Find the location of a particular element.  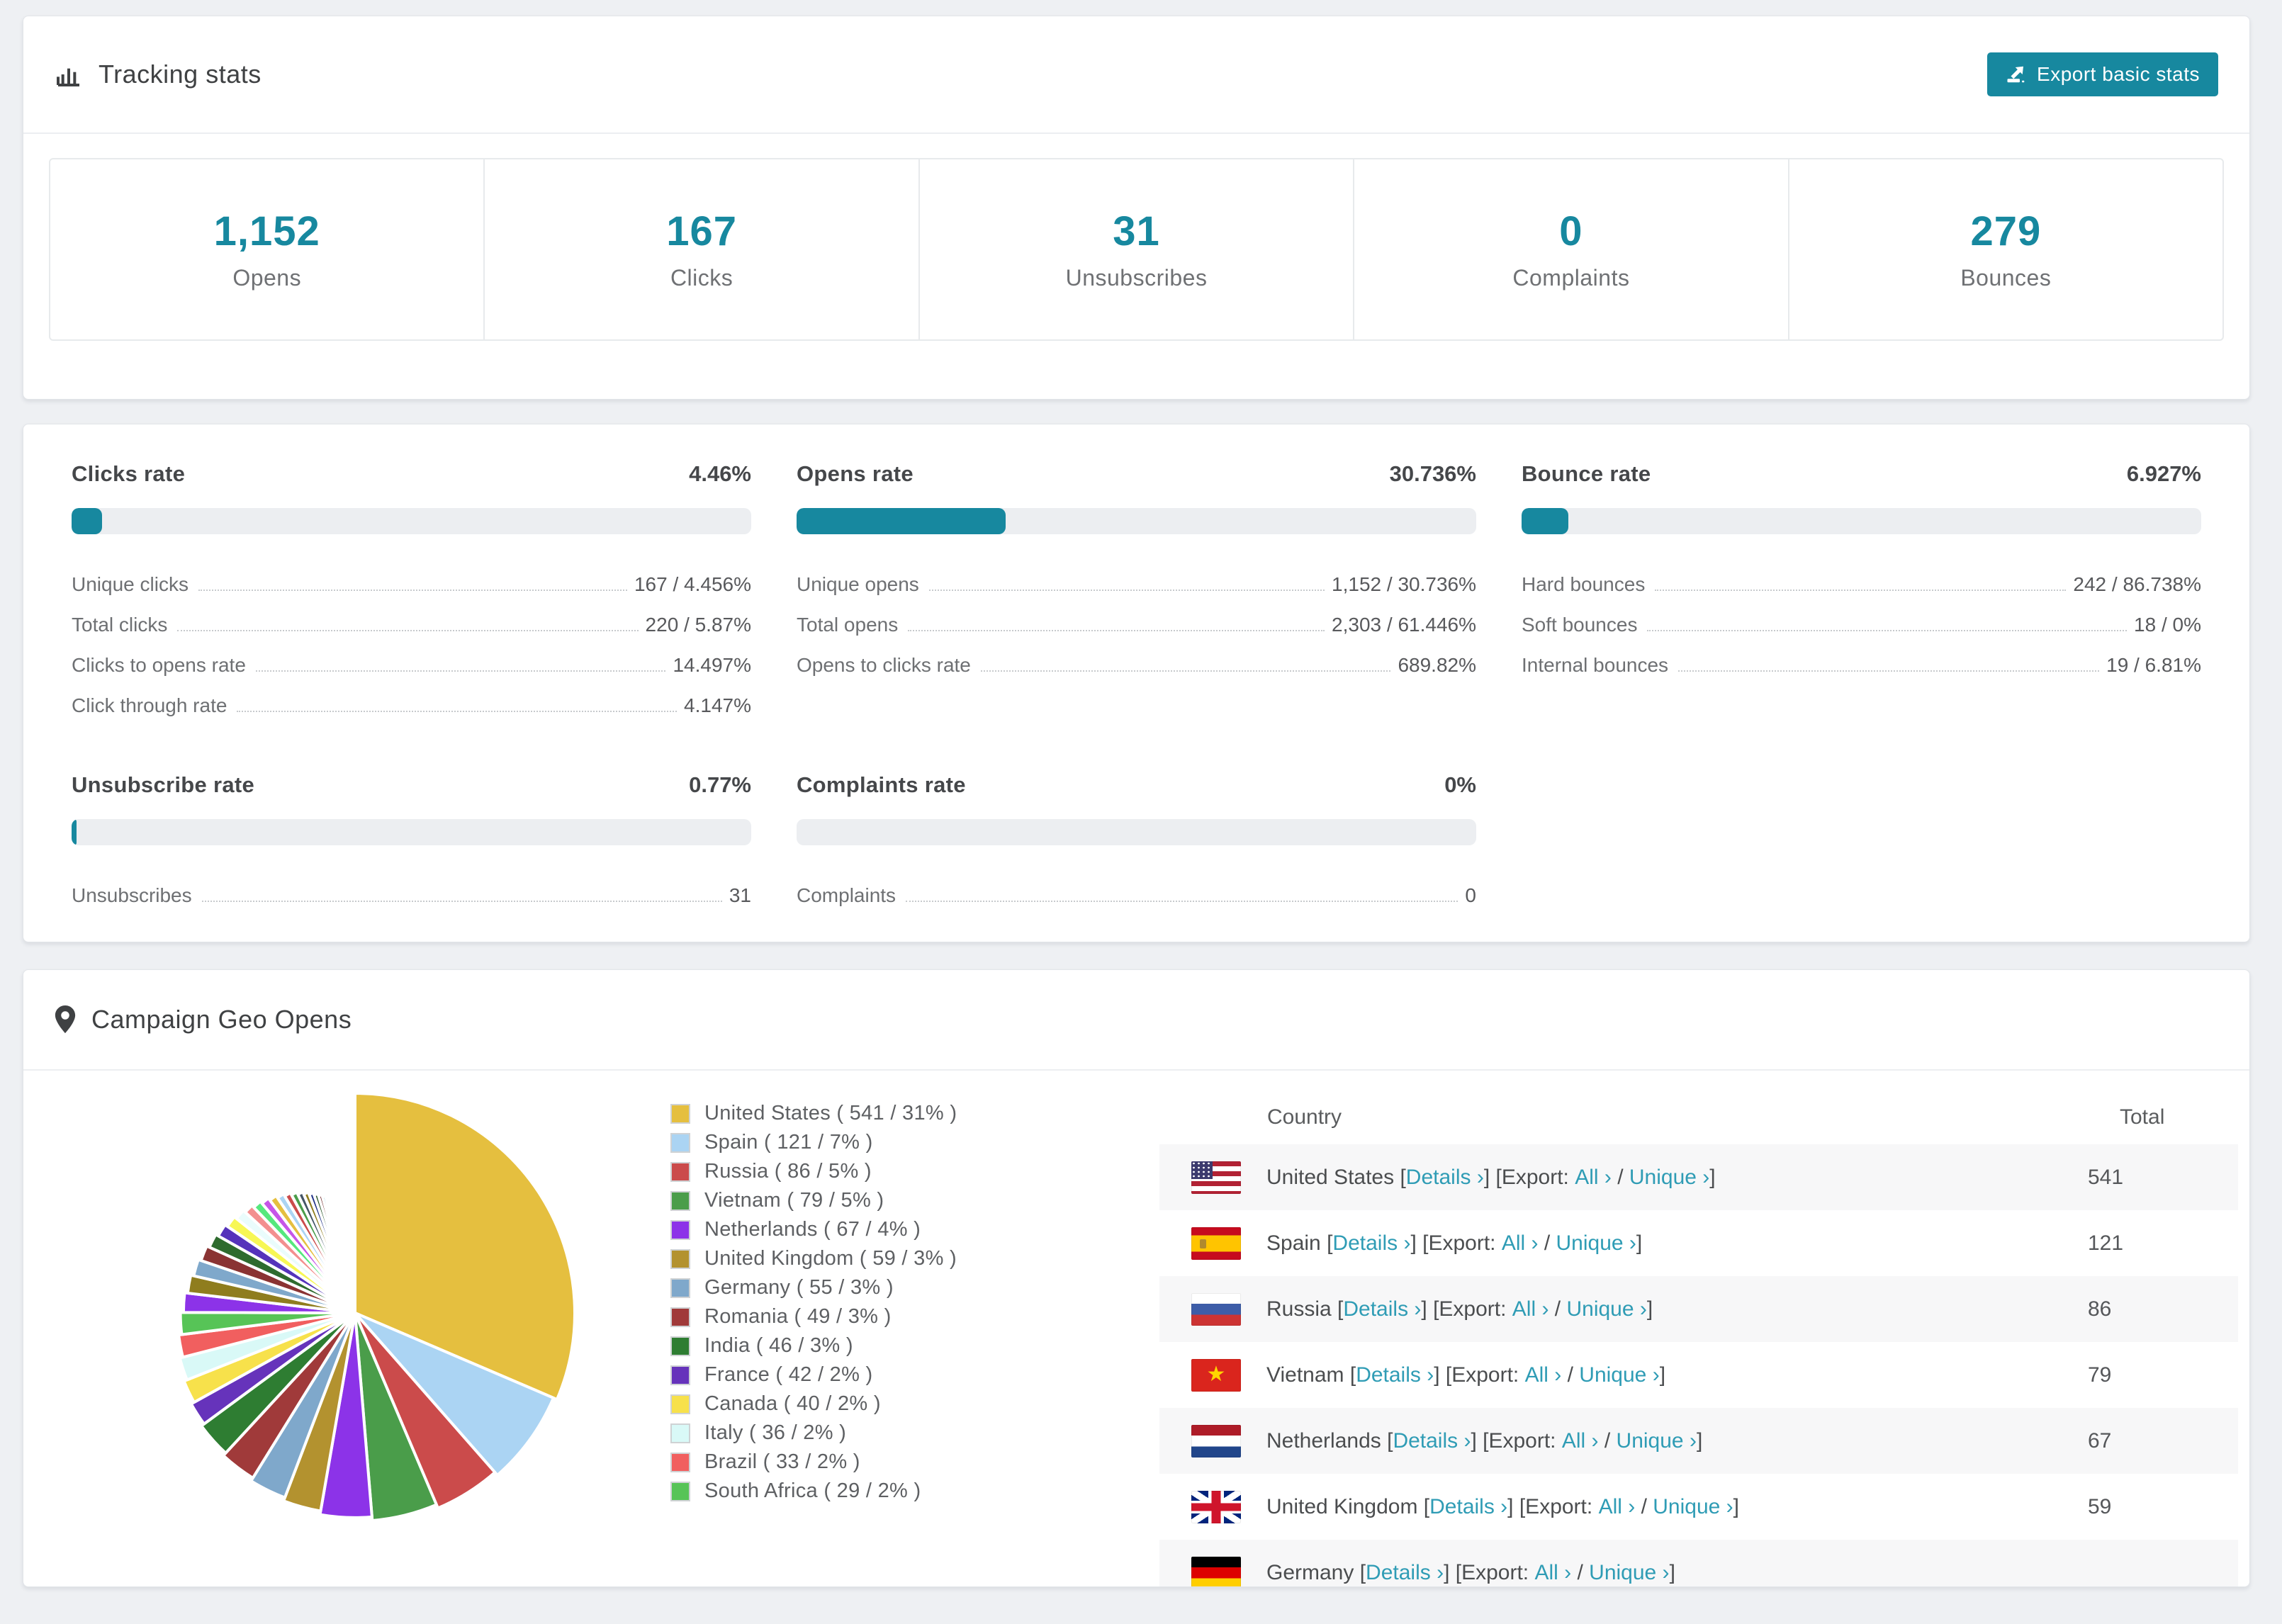

rate-detail-row: Total opens 2,303 / 61.446% is located at coordinates (1137, 616).